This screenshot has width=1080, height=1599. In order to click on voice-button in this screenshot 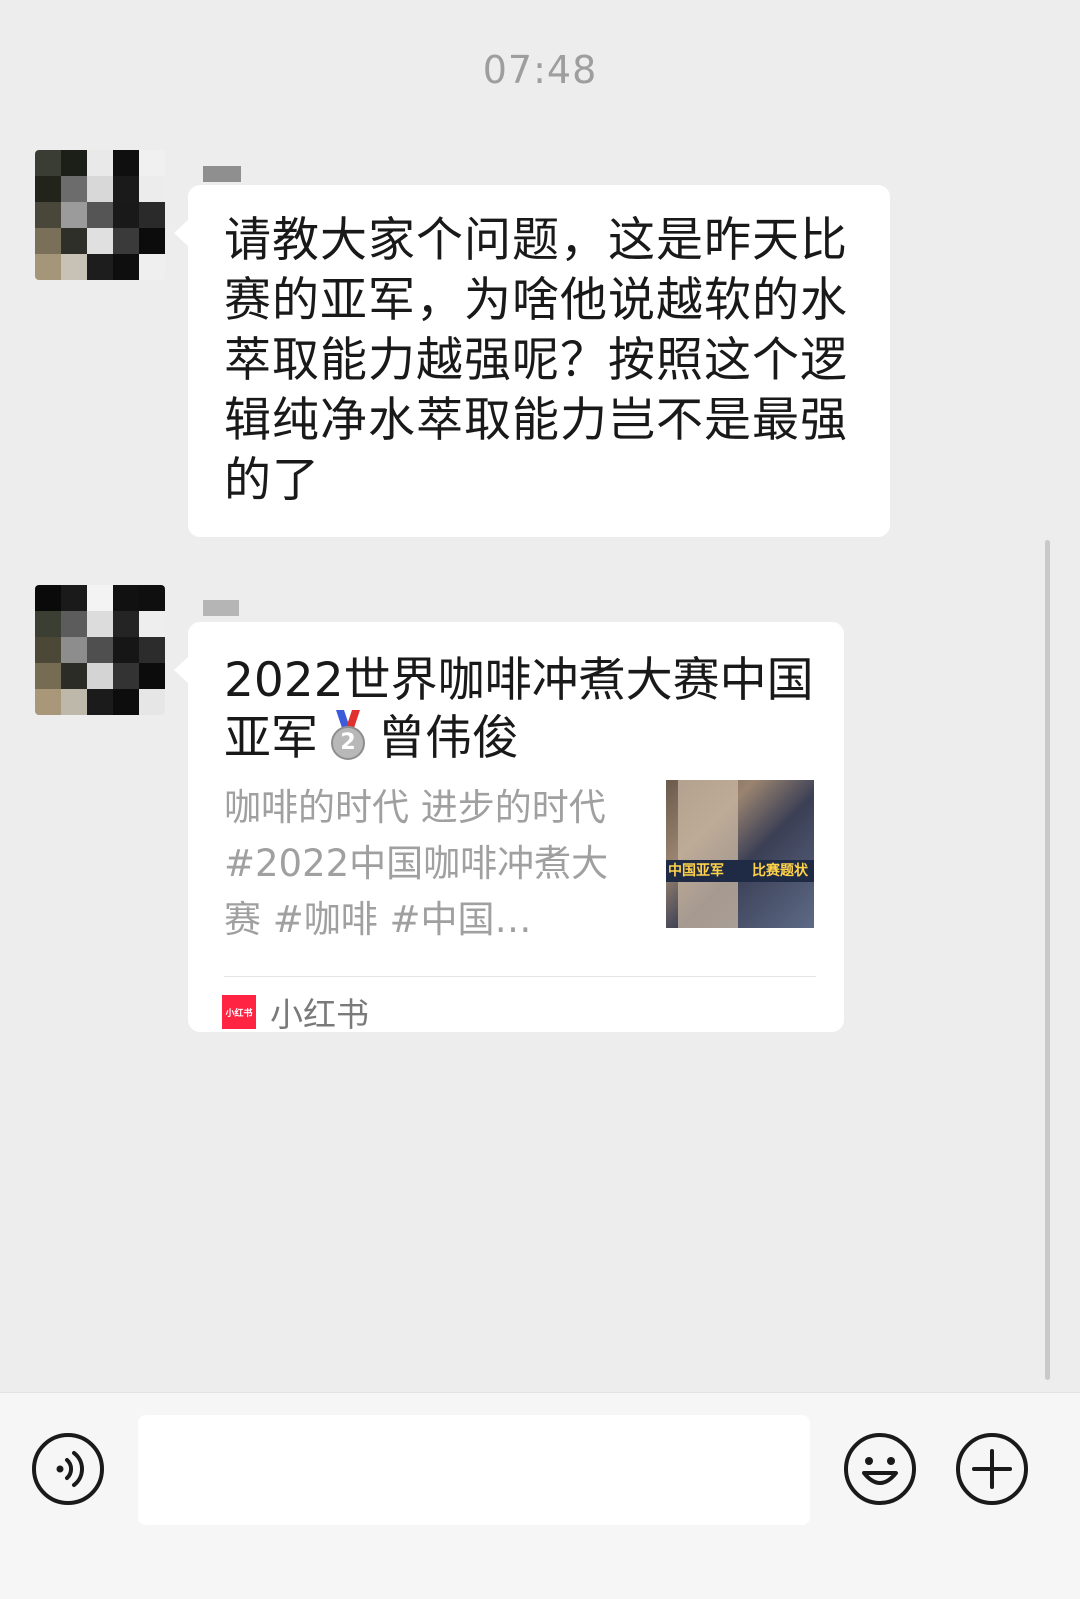, I will do `click(68, 1469)`.